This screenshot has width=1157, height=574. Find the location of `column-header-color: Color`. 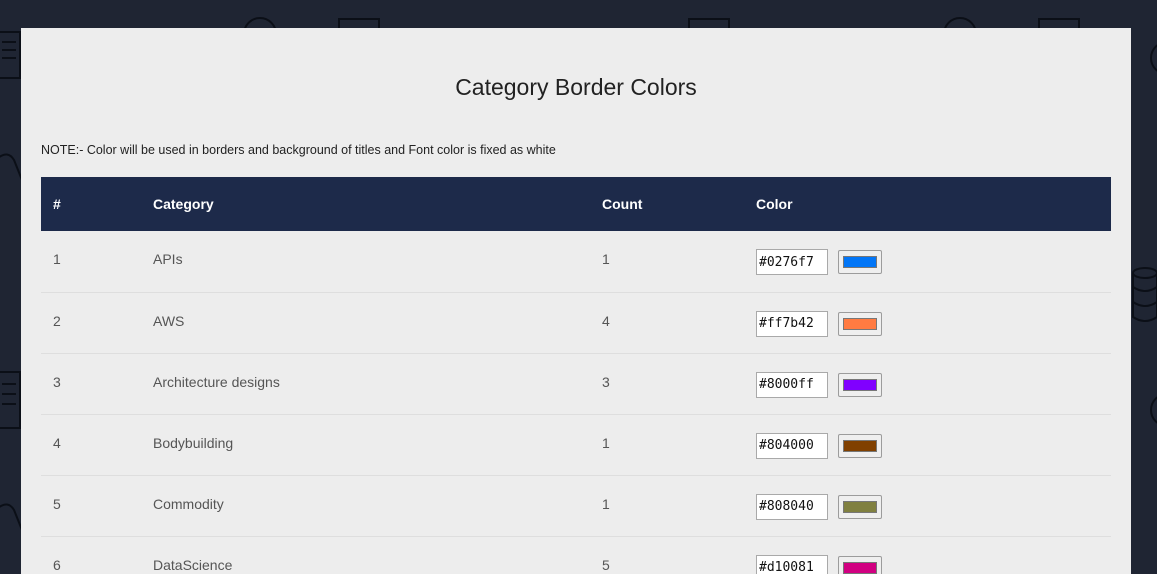

column-header-color: Color is located at coordinates (774, 204).